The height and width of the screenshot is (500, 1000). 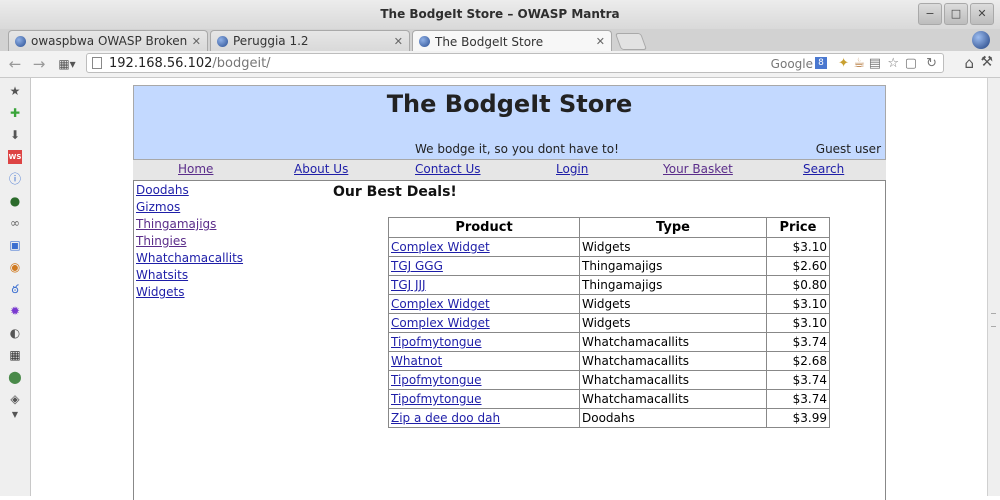 What do you see at coordinates (97, 63) in the screenshot?
I see `page-icon` at bounding box center [97, 63].